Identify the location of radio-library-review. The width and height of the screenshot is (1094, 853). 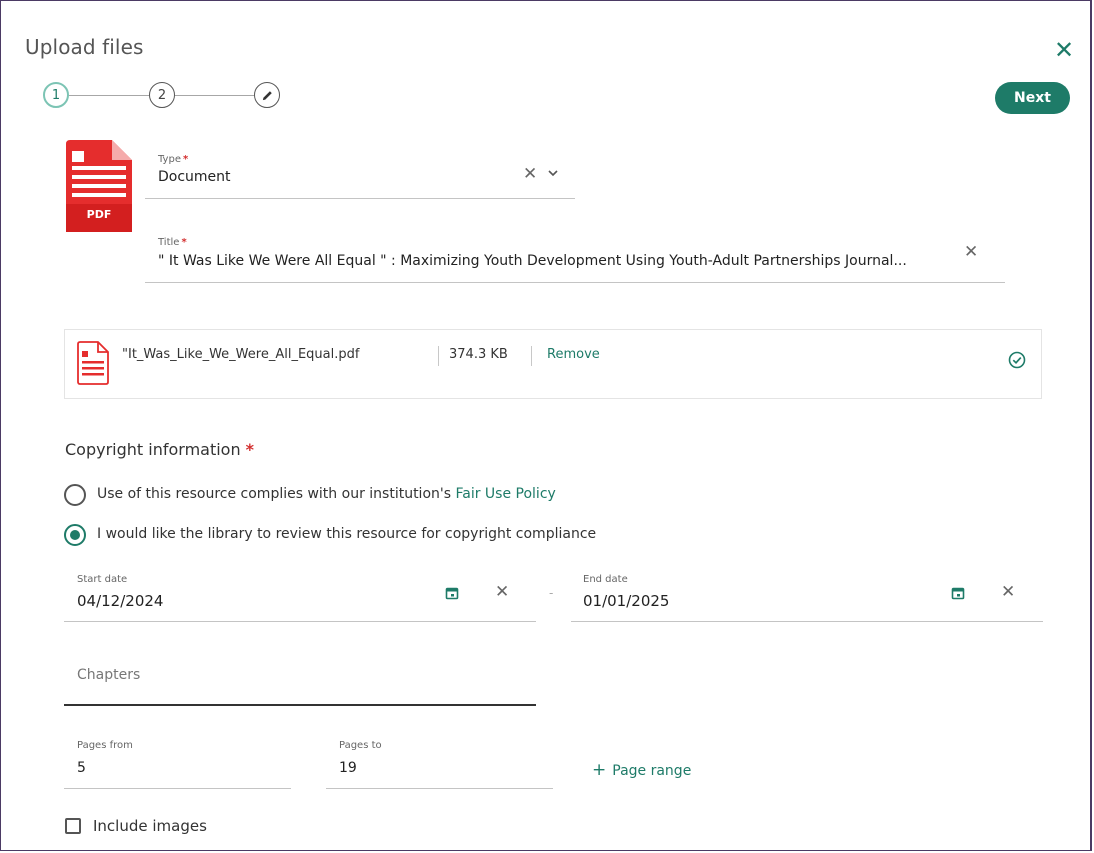
(75, 535).